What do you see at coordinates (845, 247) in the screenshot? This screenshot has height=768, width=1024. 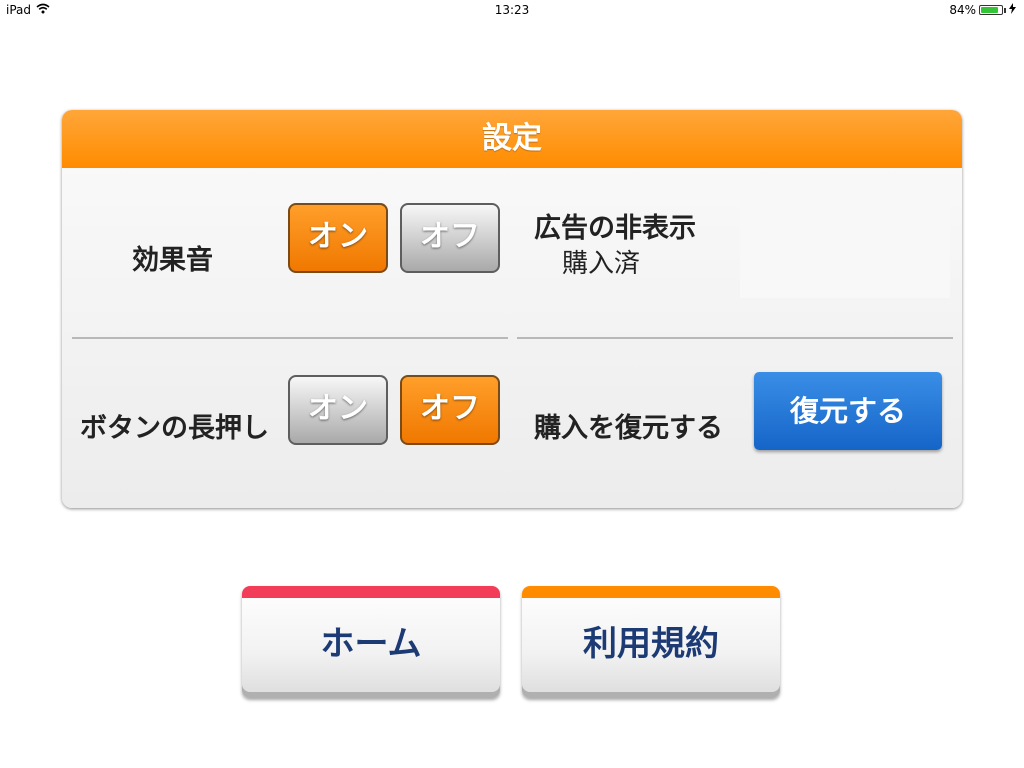 I see `ad-placeholder` at bounding box center [845, 247].